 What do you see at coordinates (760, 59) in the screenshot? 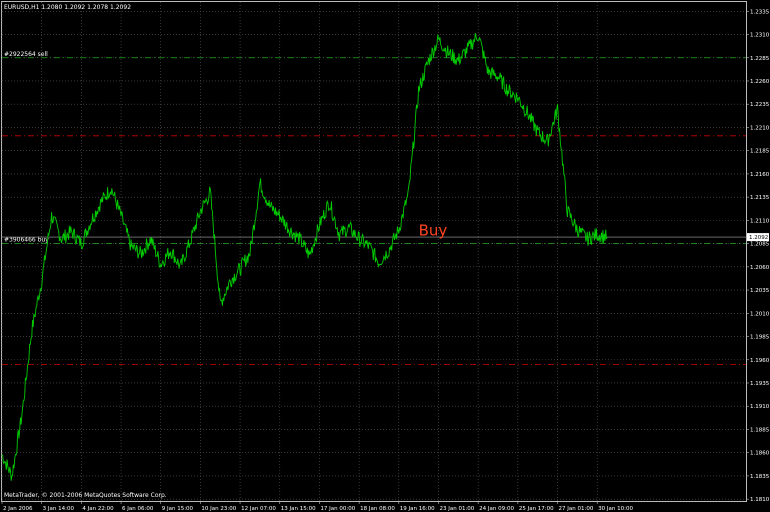
I see `y-tick-label: 1.2285` at bounding box center [760, 59].